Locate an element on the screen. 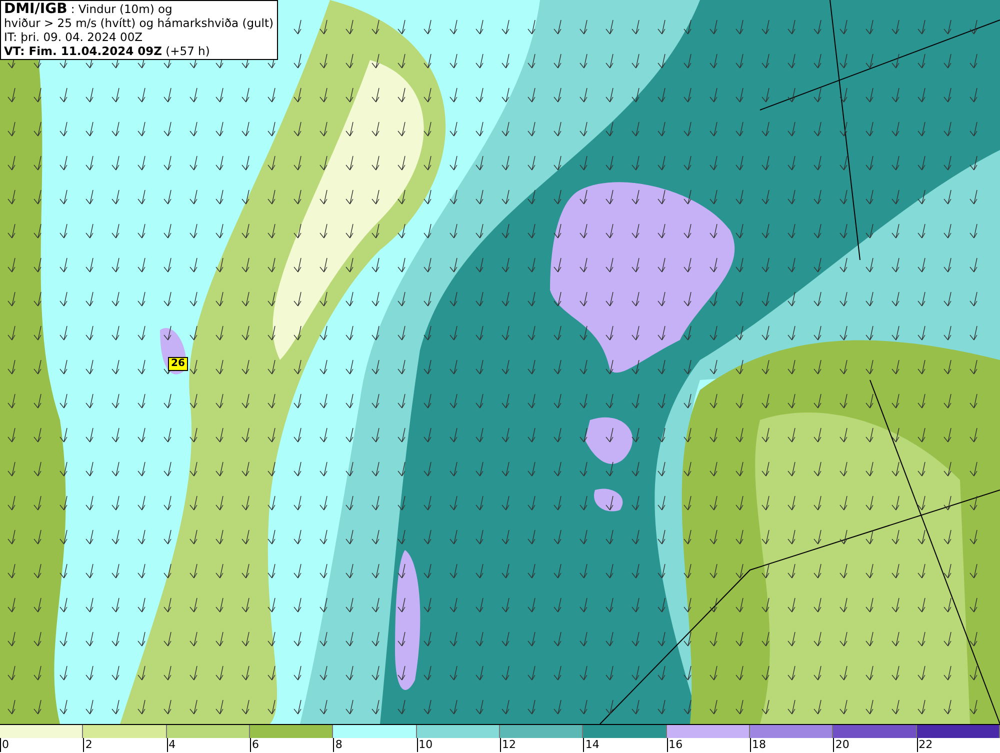  issue-time-text: IT: þri. 09. 04. 2024 00Z is located at coordinates (74, 37).